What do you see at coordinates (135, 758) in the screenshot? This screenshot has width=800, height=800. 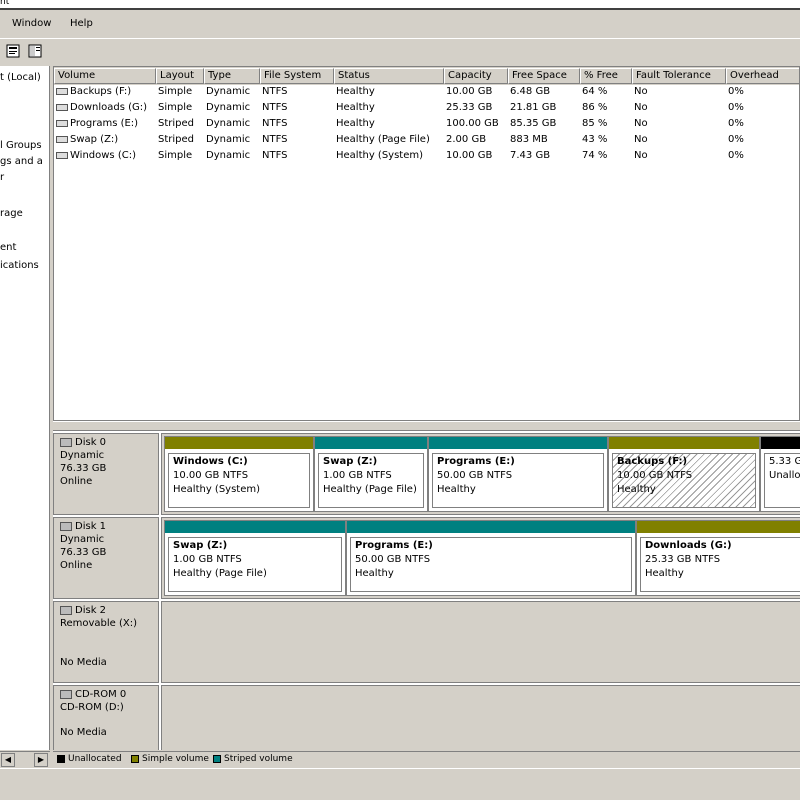 I see `legend-swatch` at bounding box center [135, 758].